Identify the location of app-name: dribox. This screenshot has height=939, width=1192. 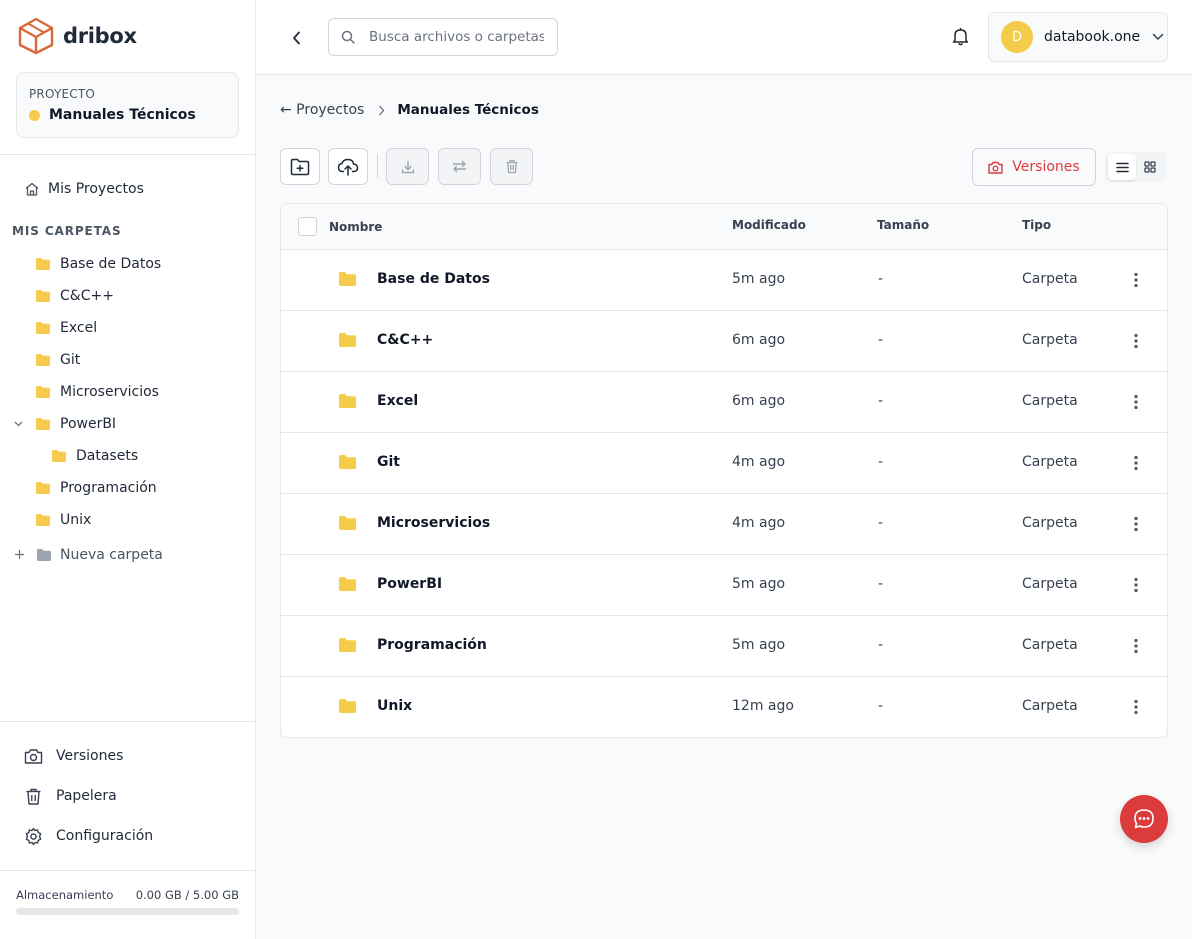
(100, 36).